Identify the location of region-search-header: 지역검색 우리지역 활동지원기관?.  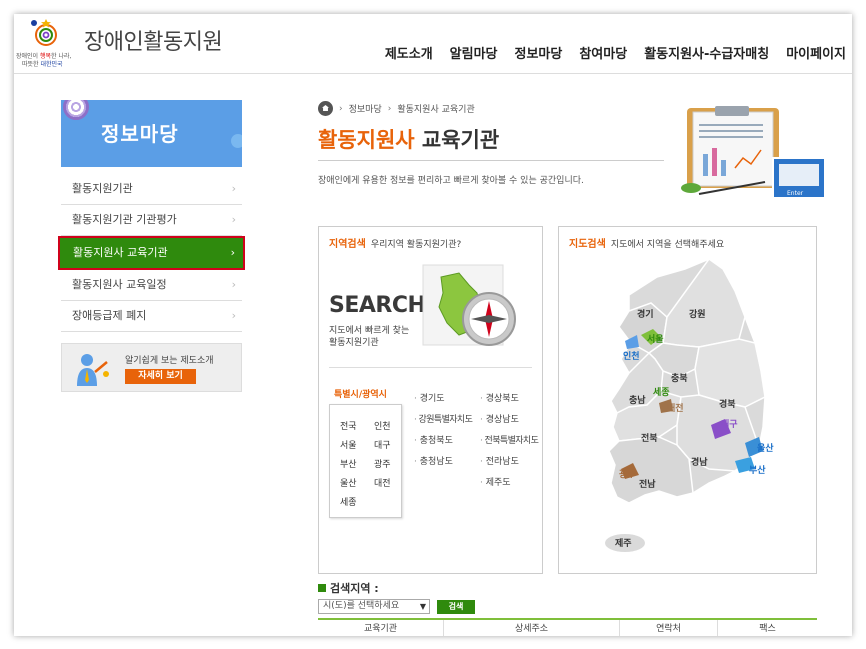
(395, 244).